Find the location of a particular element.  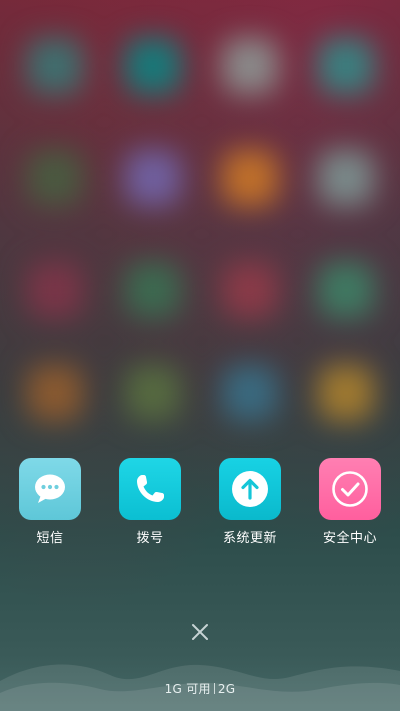

memory-total: 2G is located at coordinates (226, 689).